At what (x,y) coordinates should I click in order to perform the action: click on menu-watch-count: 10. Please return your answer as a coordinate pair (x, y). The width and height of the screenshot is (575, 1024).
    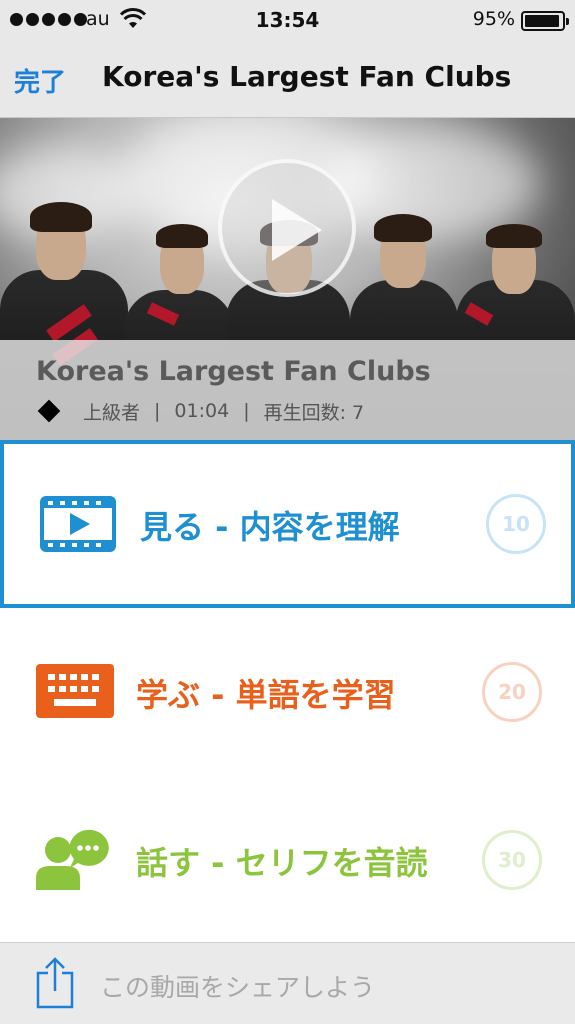
    Looking at the image, I should click on (516, 524).